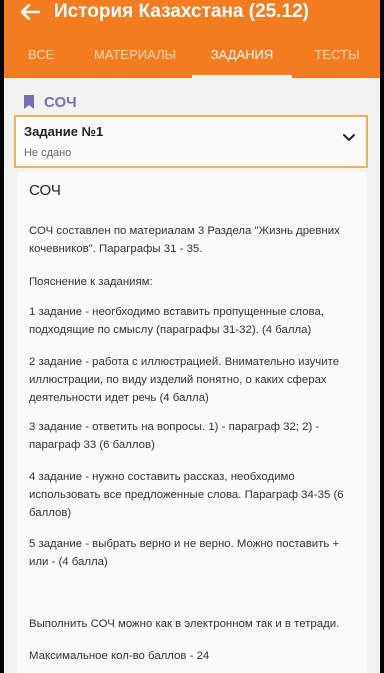  What do you see at coordinates (60, 102) in the screenshot?
I see `section-label: СОЧ` at bounding box center [60, 102].